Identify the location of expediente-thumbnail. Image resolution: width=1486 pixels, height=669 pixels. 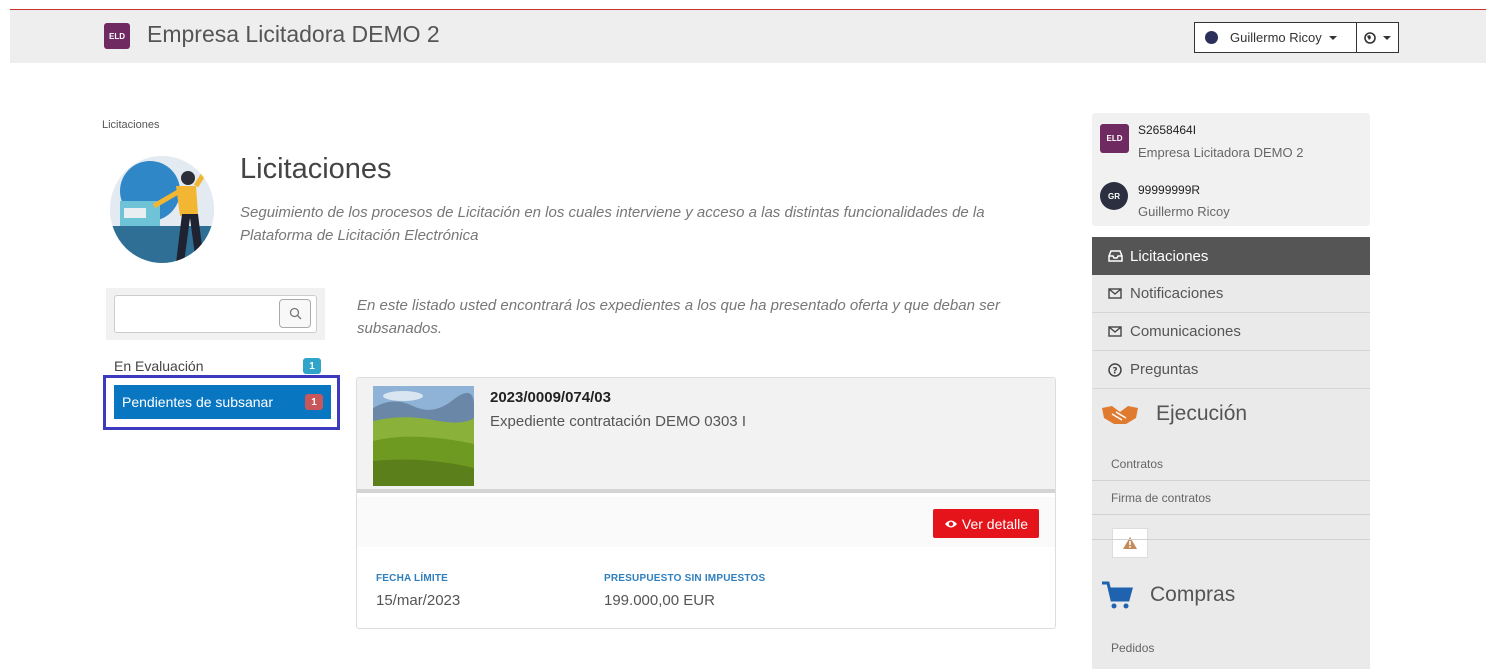
(423, 436).